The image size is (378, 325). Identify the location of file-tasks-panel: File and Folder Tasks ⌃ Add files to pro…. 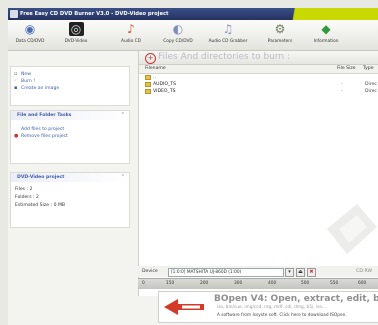
(70, 137).